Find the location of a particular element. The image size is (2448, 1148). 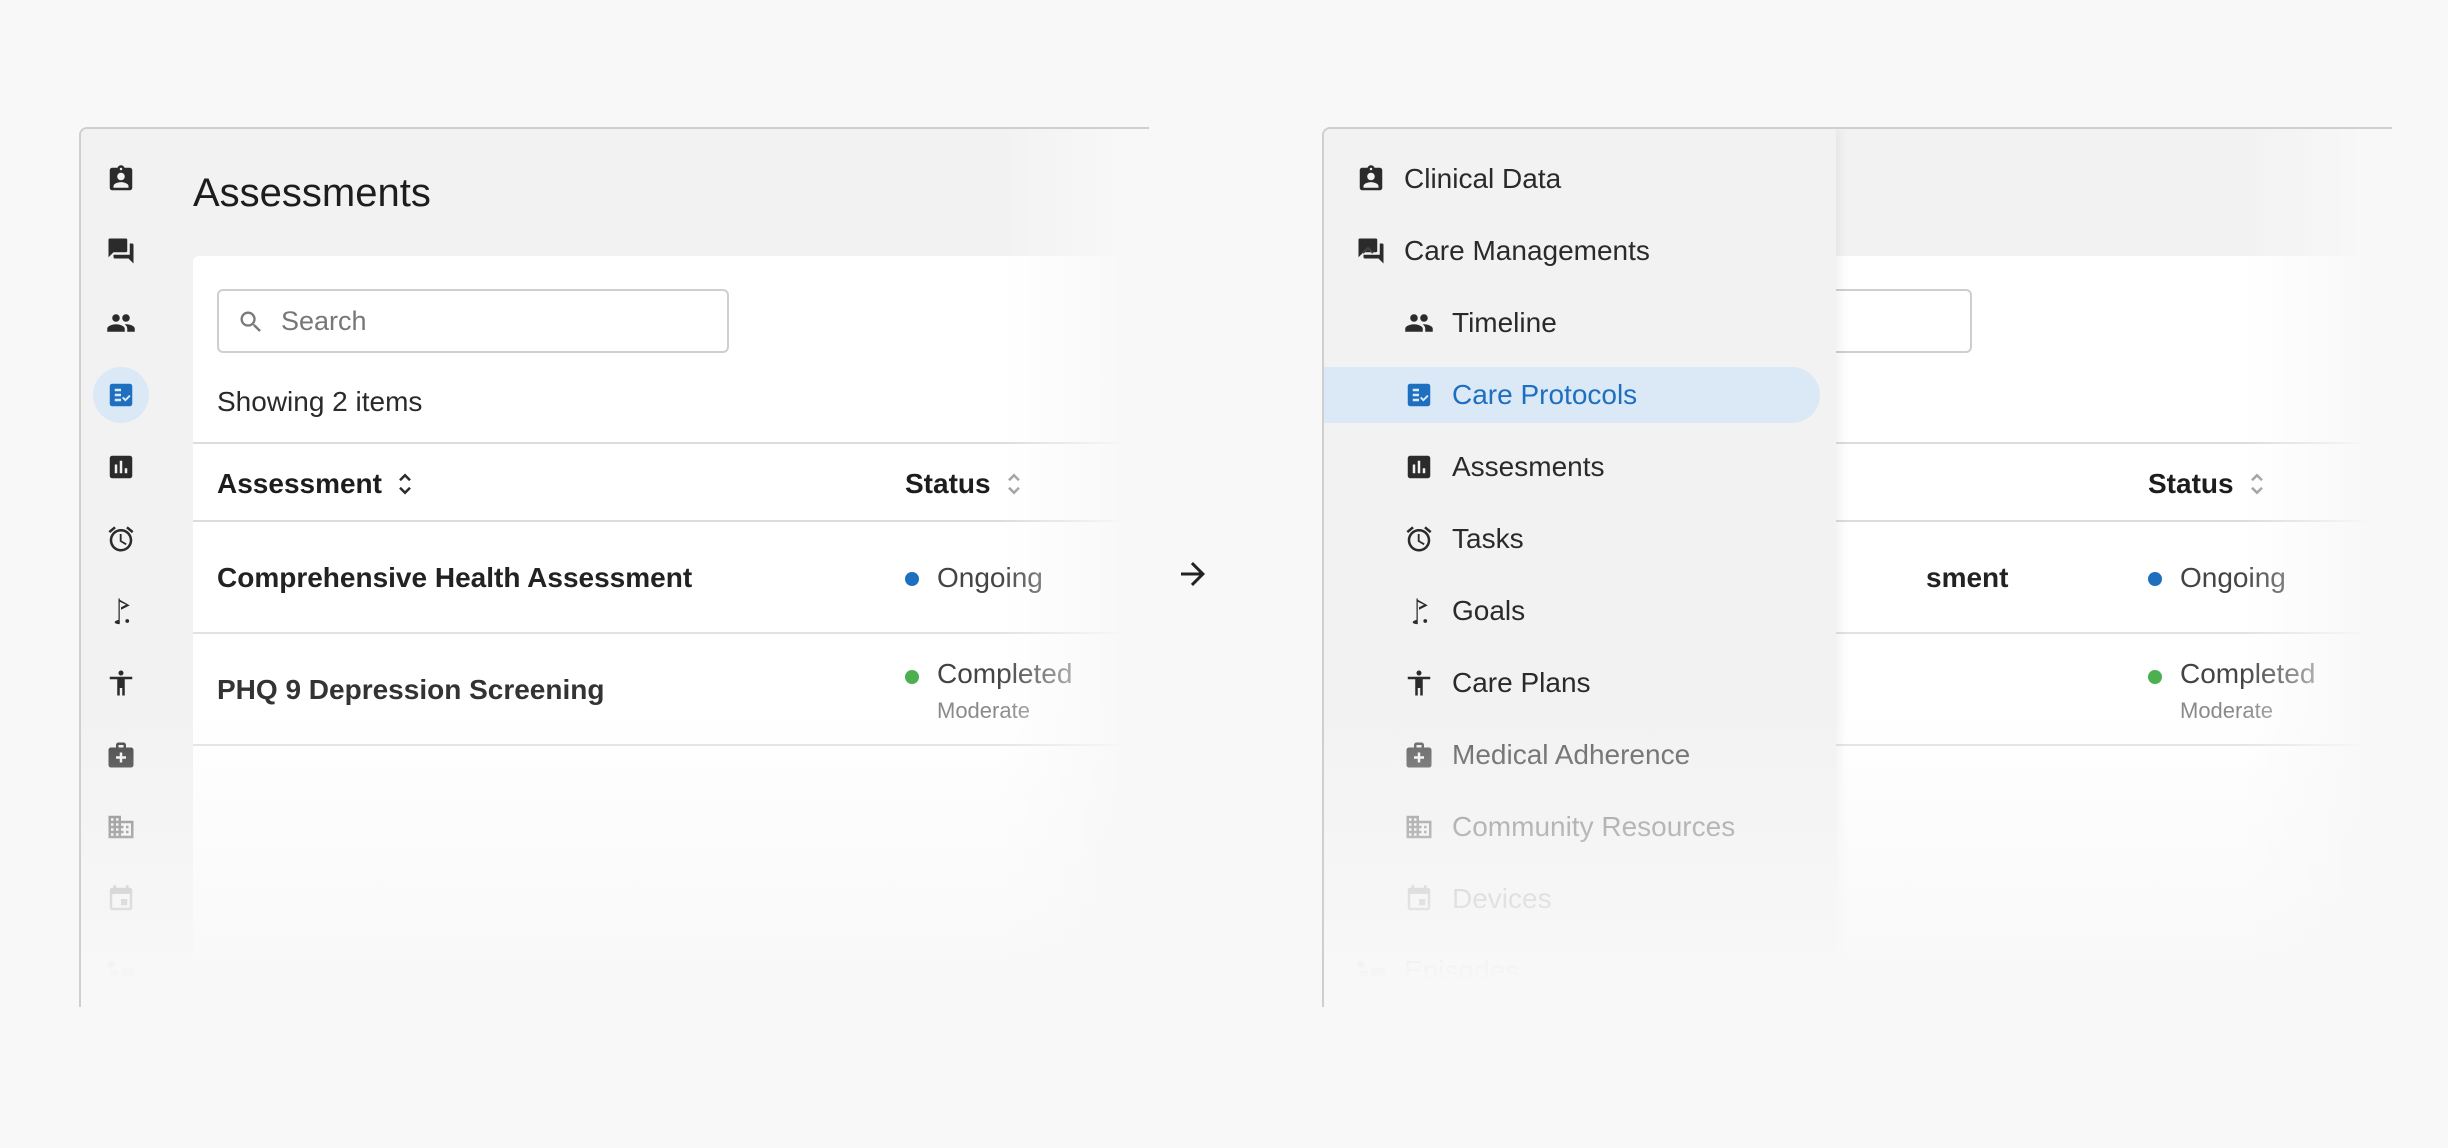

rail-item-timeline is located at coordinates (121, 323).